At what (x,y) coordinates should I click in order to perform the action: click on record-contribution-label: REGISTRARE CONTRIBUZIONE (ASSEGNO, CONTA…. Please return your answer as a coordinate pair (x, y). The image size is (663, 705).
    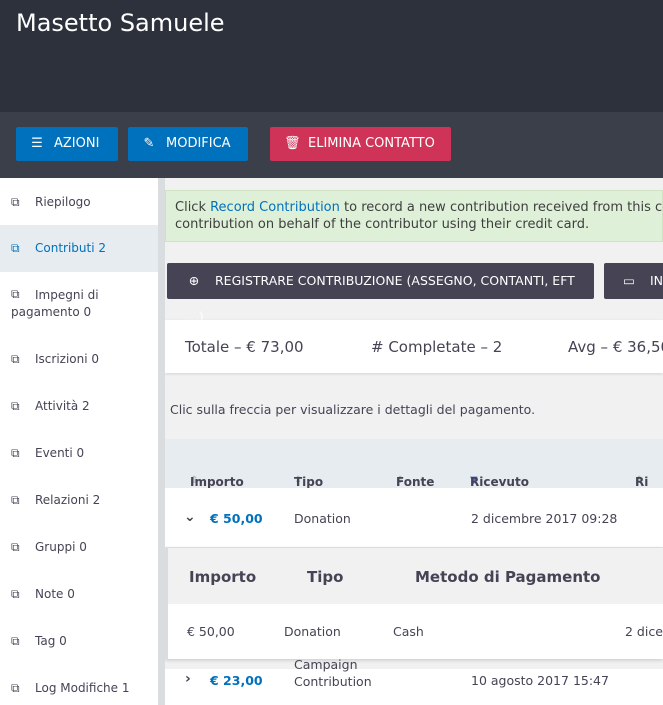
    Looking at the image, I should click on (381, 298).